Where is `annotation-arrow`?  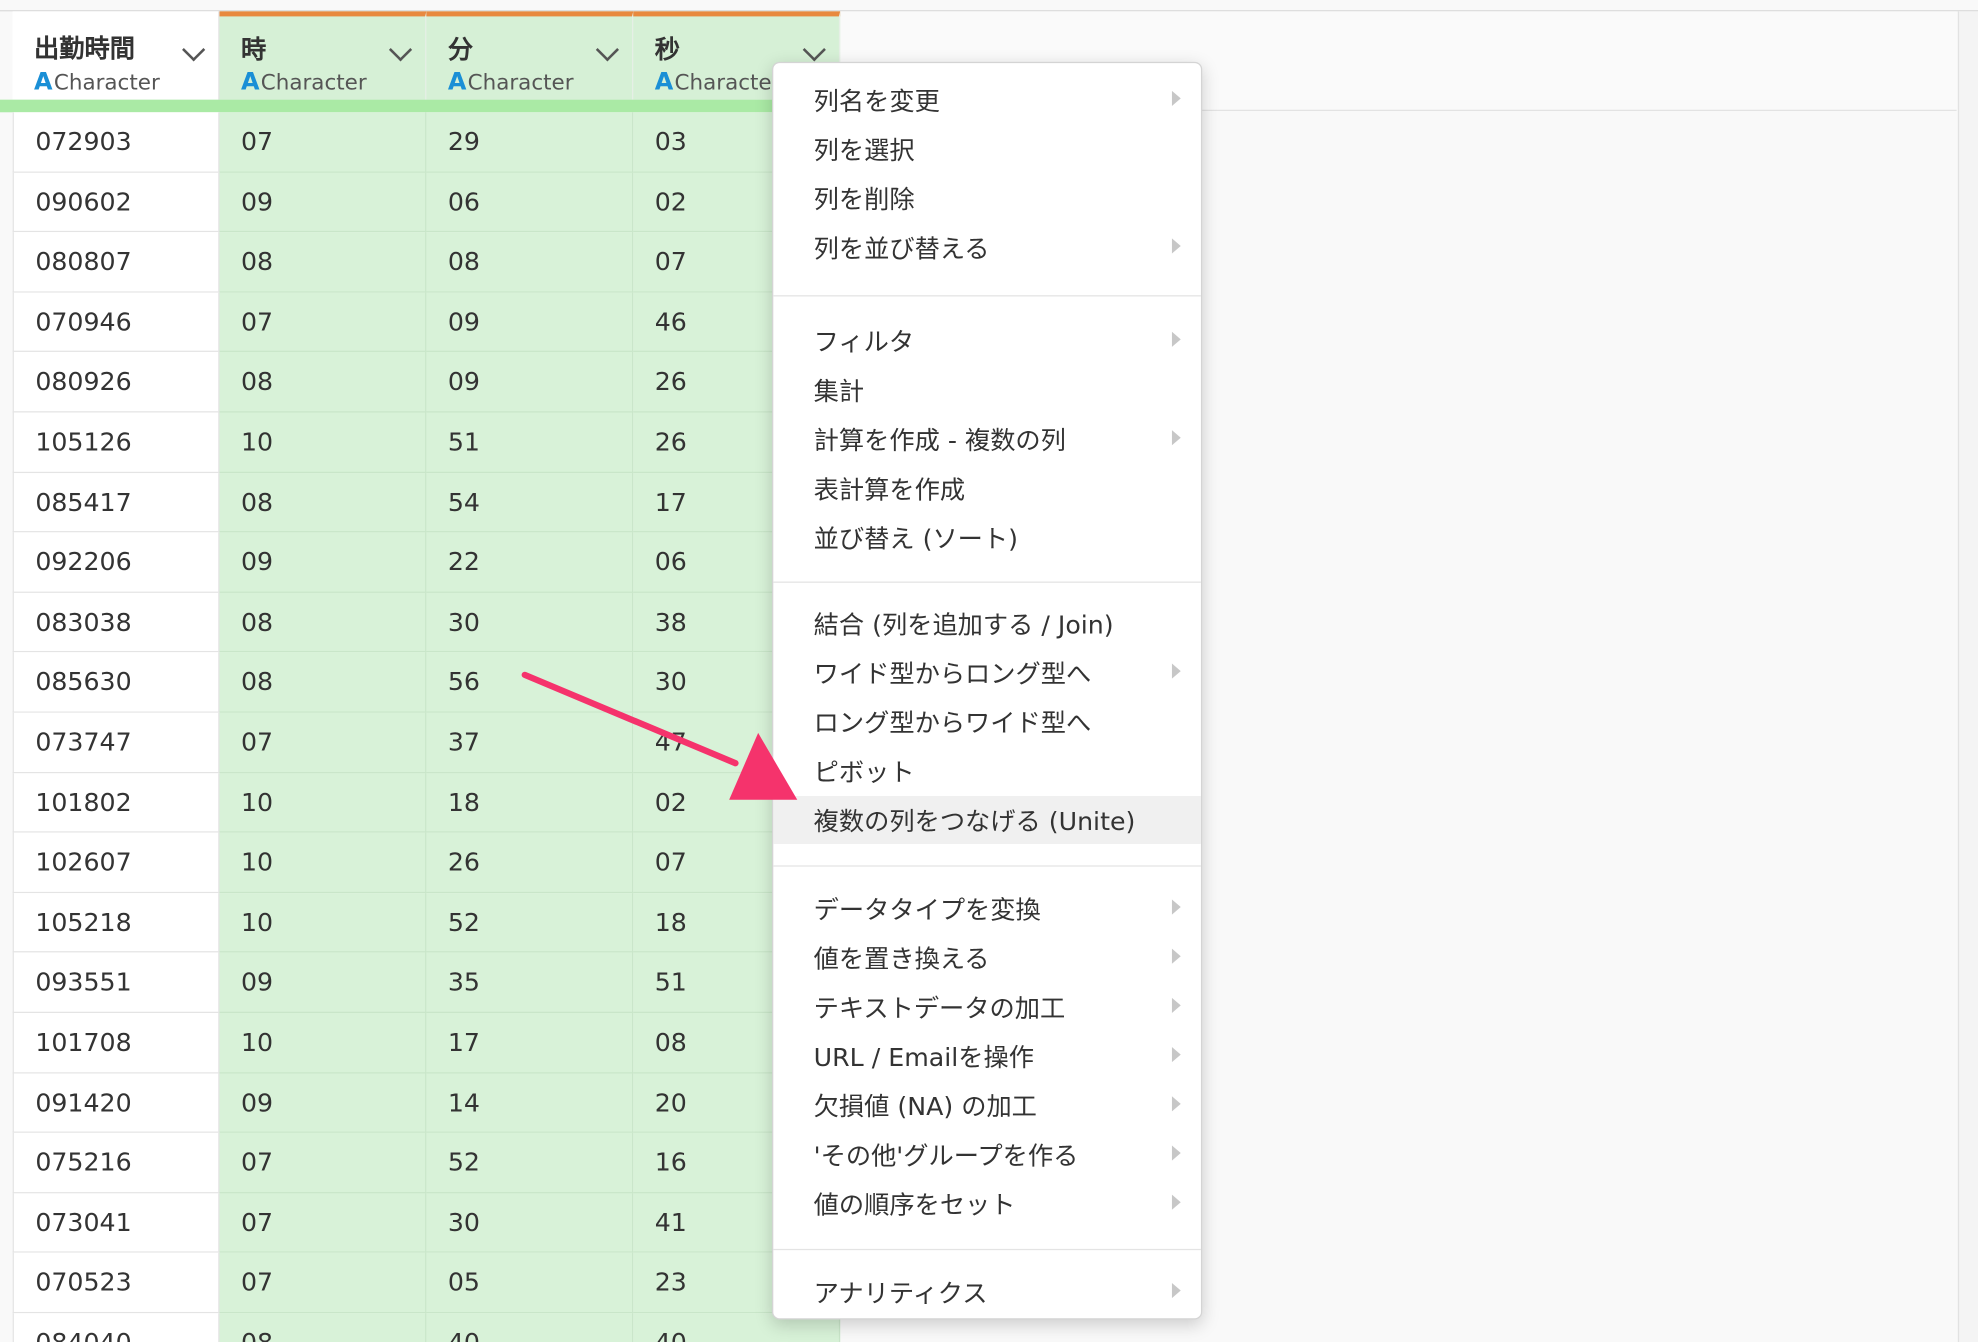 annotation-arrow is located at coordinates (659, 735).